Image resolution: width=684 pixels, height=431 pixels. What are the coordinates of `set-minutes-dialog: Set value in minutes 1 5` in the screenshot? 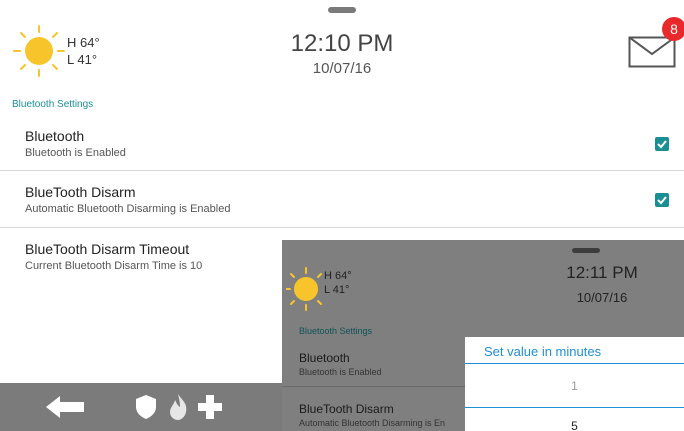 It's located at (574, 384).